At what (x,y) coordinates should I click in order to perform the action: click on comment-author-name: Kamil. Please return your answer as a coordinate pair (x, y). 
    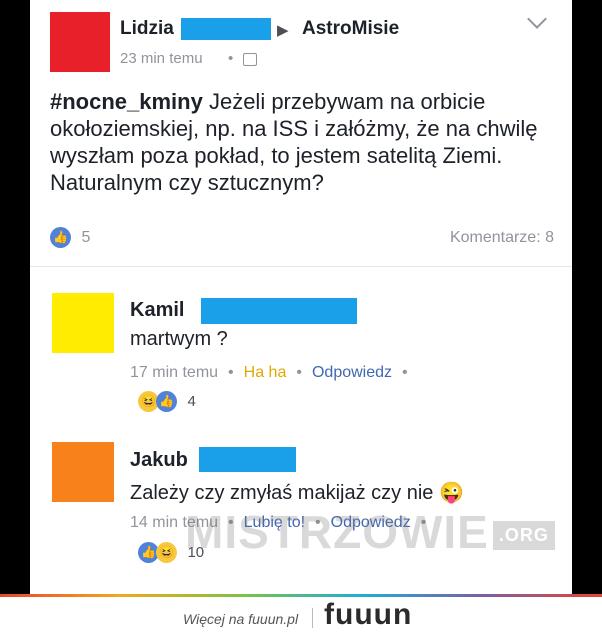
    Looking at the image, I should click on (157, 310).